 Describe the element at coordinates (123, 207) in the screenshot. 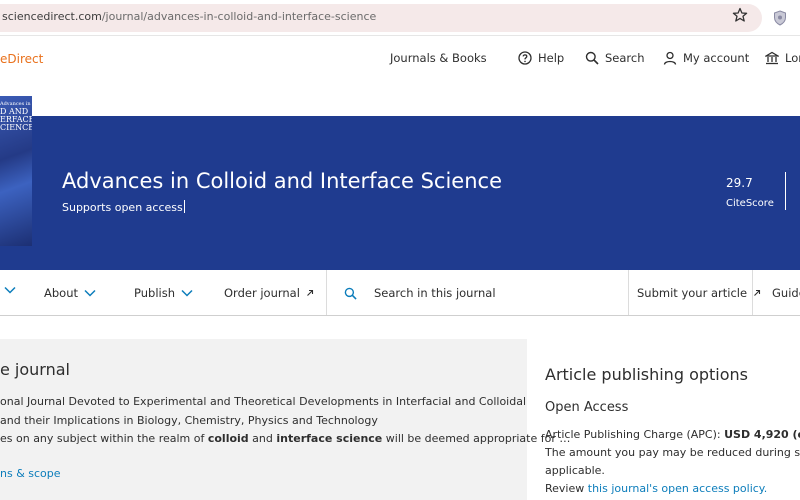

I see `open-access-label: Supports open access` at that location.